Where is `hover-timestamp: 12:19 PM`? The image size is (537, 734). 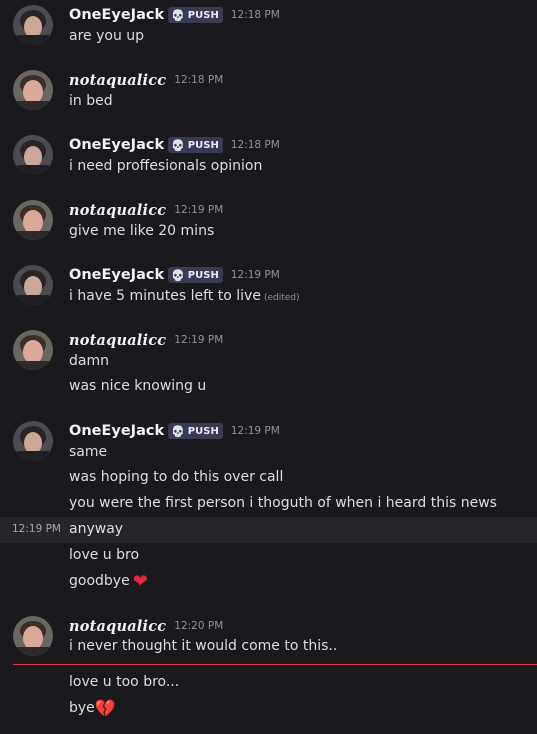 hover-timestamp: 12:19 PM is located at coordinates (36, 529).